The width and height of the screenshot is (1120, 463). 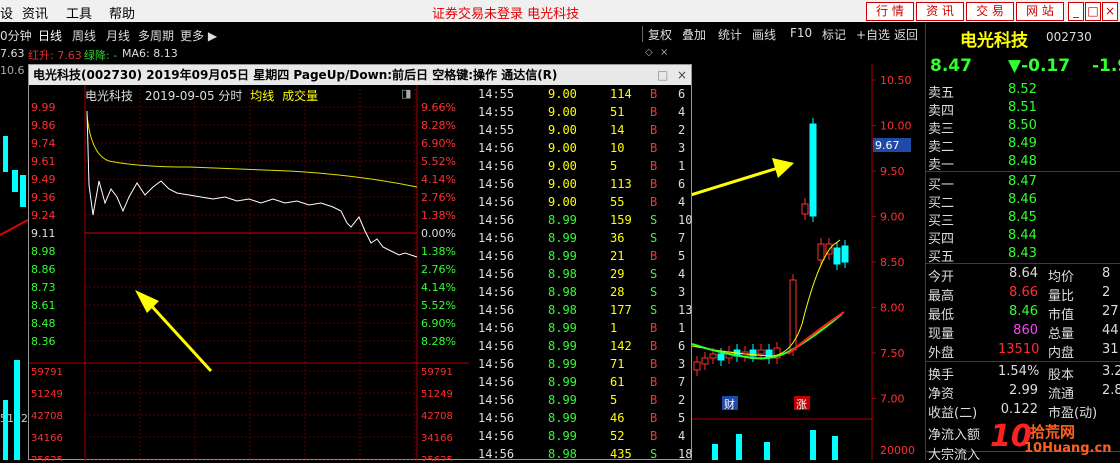 What do you see at coordinates (617, 112) in the screenshot?
I see `tick-volume: 51` at bounding box center [617, 112].